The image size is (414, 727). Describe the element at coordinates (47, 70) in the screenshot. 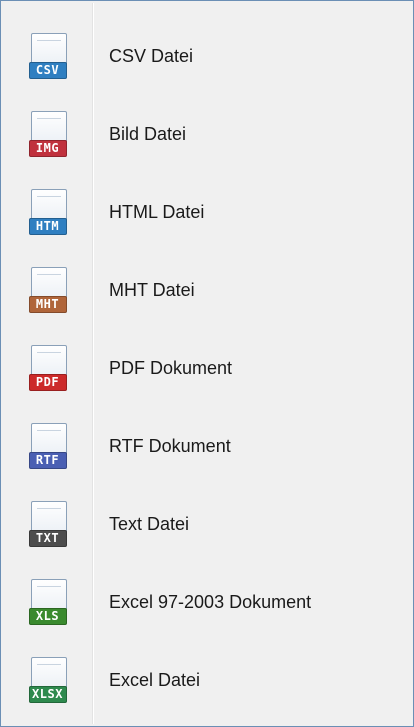

I see `icon-tag: CSV` at that location.